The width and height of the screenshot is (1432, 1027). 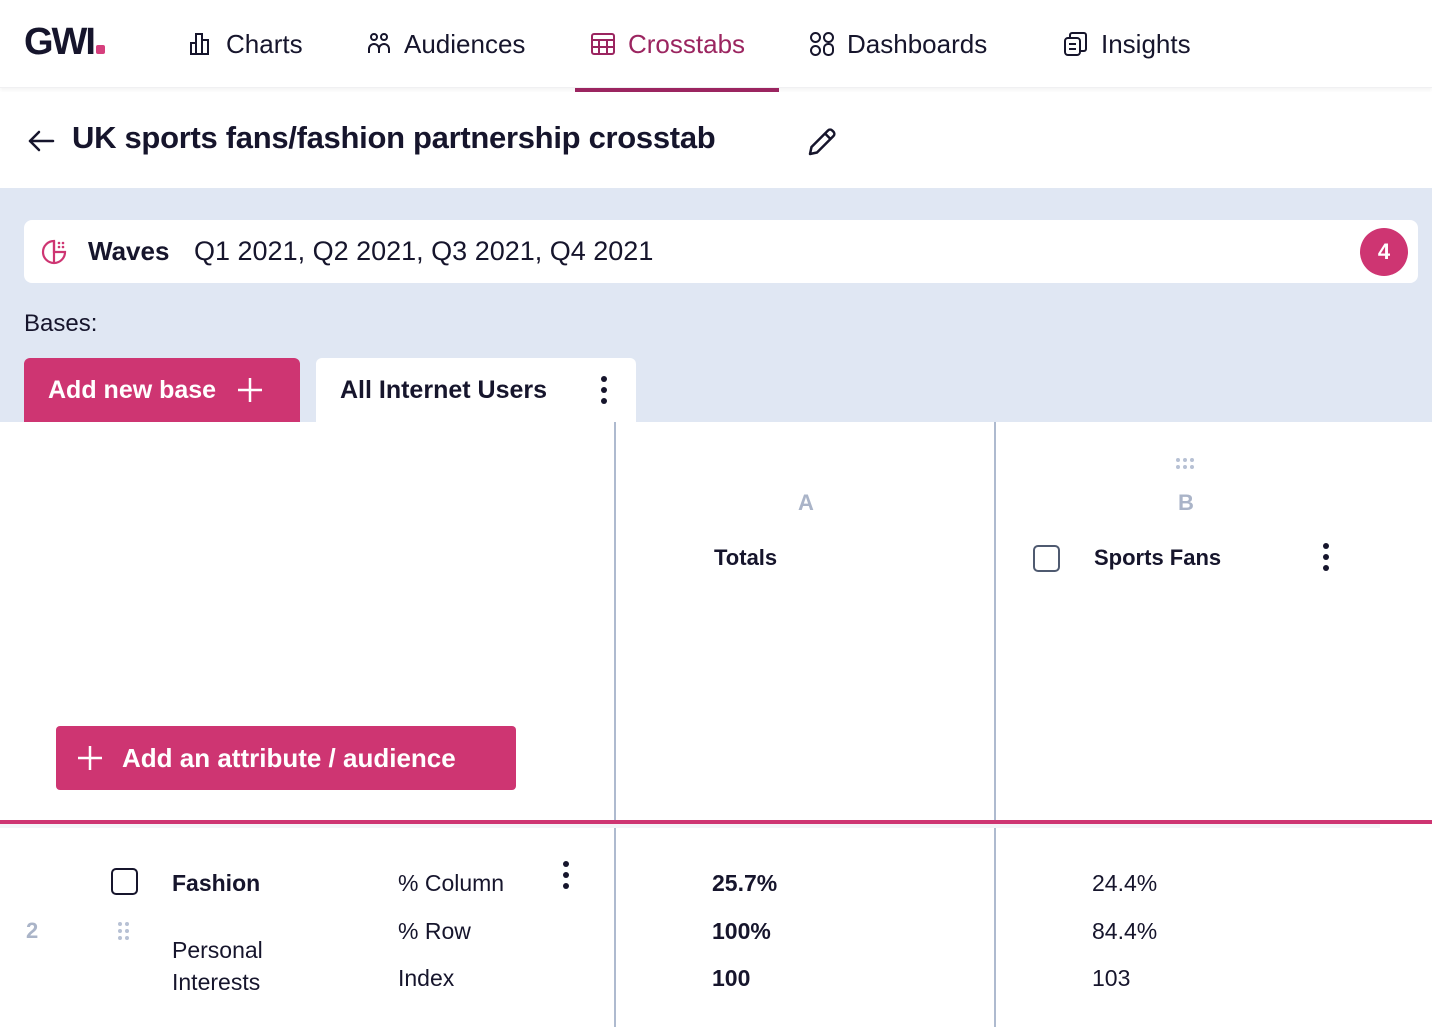 What do you see at coordinates (741, 931) in the screenshot?
I see `cell-totals-row-pct: 100%` at bounding box center [741, 931].